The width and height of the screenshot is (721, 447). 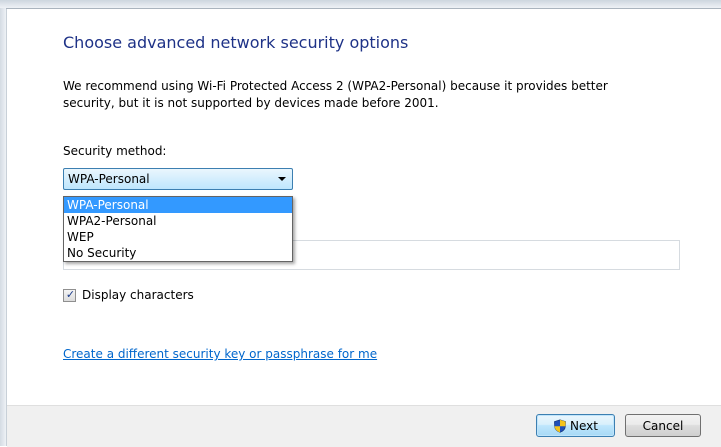 I want to click on display-characters-label: Display characters, so click(x=138, y=295).